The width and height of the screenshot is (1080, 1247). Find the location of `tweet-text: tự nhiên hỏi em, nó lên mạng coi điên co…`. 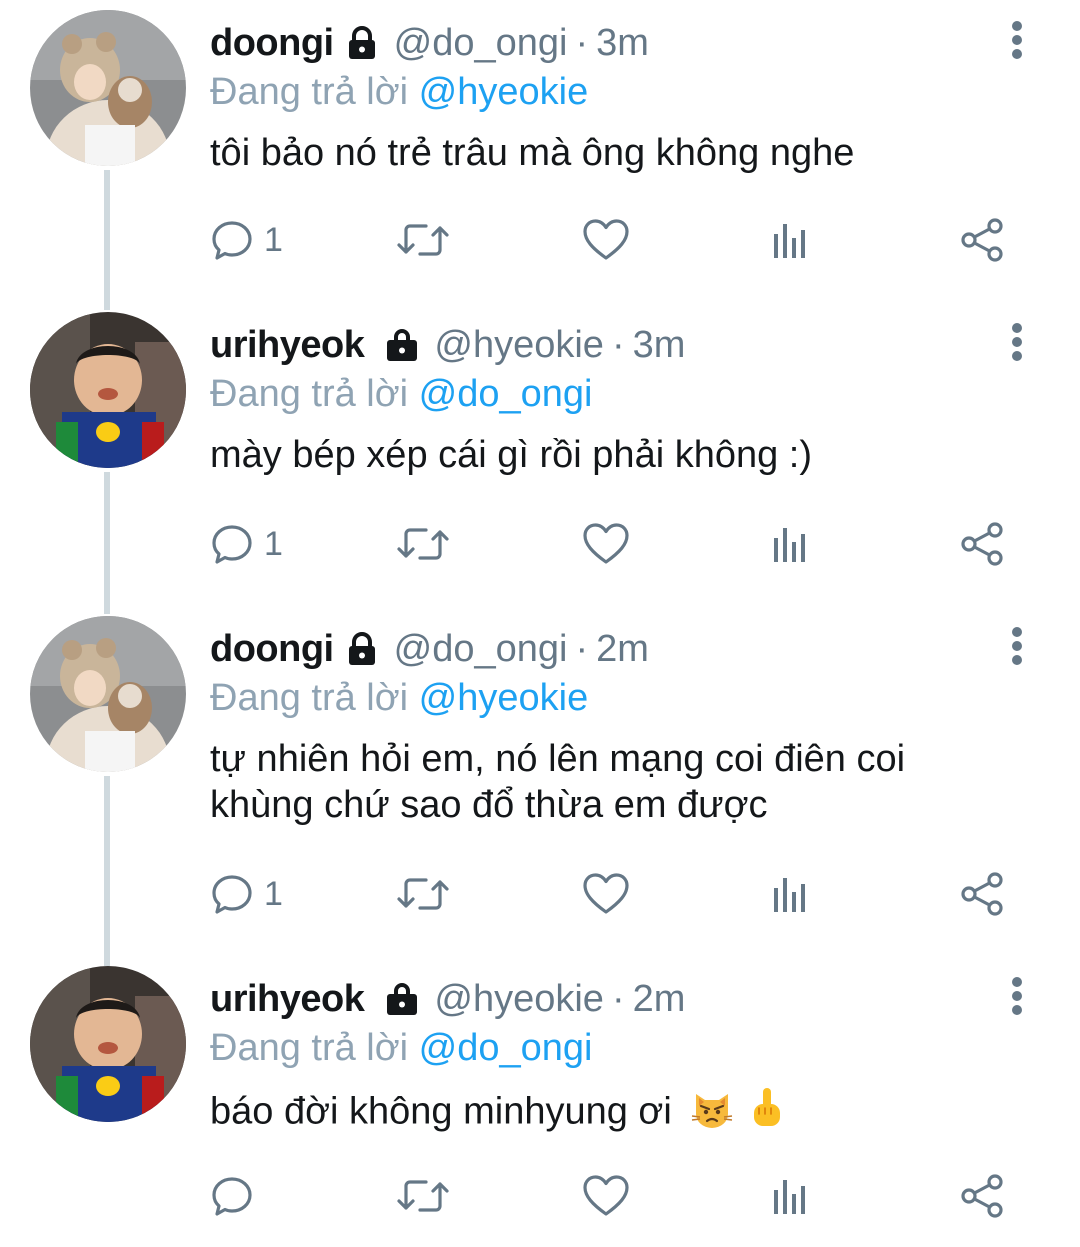

tweet-text: tự nhiên hỏi em, nó lên mạng coi điên co… is located at coordinates (558, 782).